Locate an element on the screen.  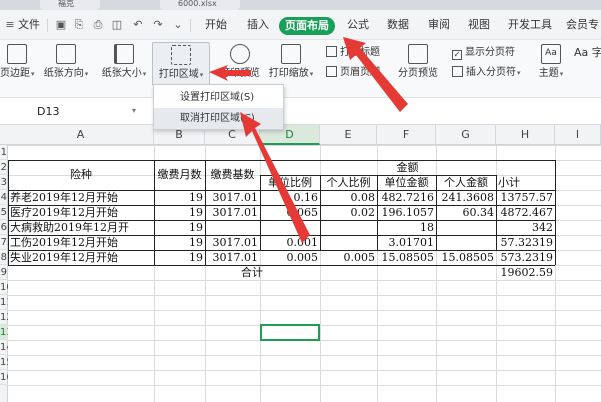
column-header-i: I is located at coordinates (578, 135).